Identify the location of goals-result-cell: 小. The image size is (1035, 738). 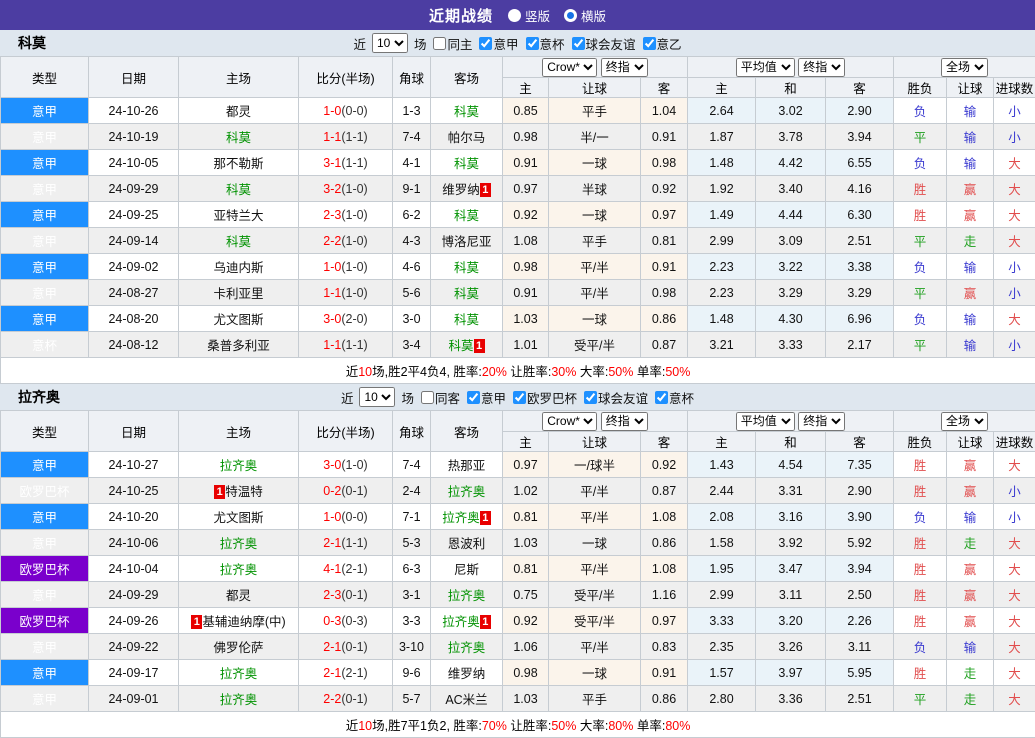
(1014, 293).